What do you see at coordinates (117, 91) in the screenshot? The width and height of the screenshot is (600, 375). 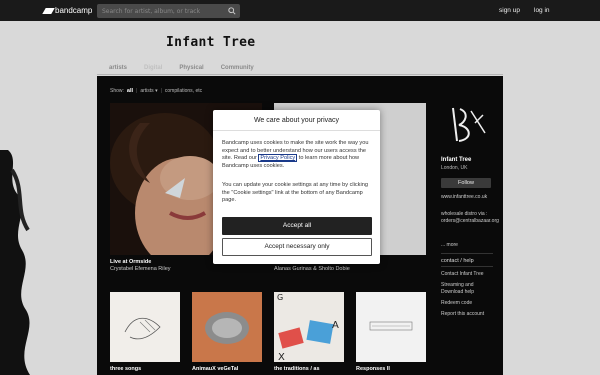 I see `filter-label: Show:` at bounding box center [117, 91].